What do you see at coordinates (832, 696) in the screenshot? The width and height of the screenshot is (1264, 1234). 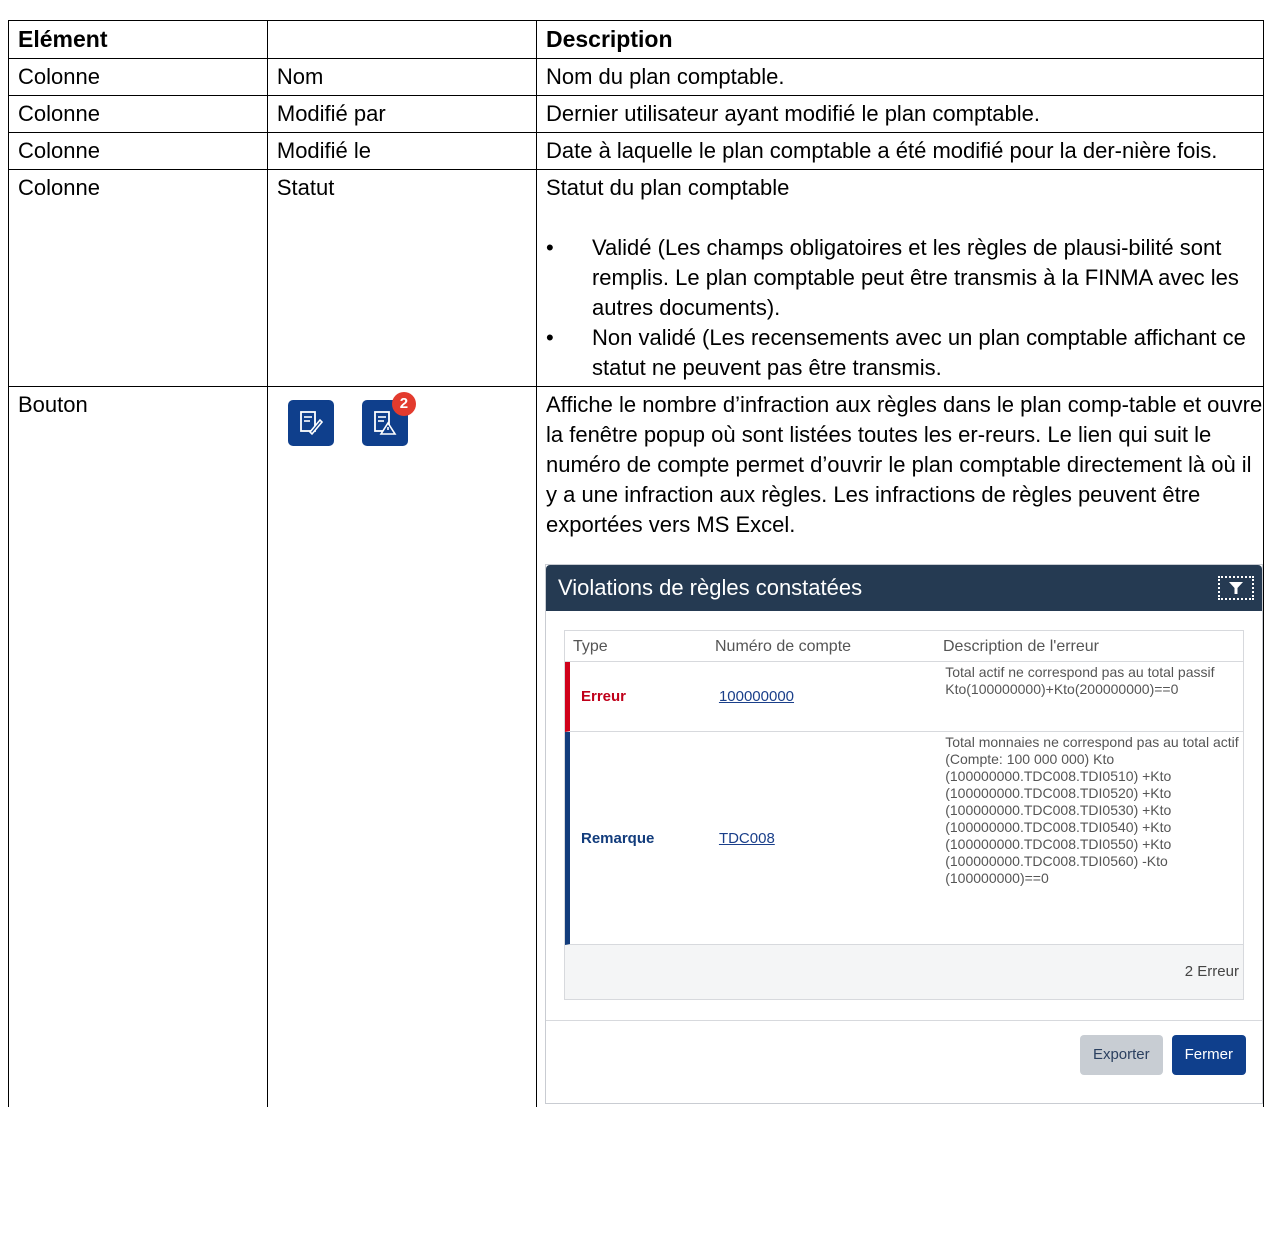 I see `row-account-cell: 100000000` at bounding box center [832, 696].